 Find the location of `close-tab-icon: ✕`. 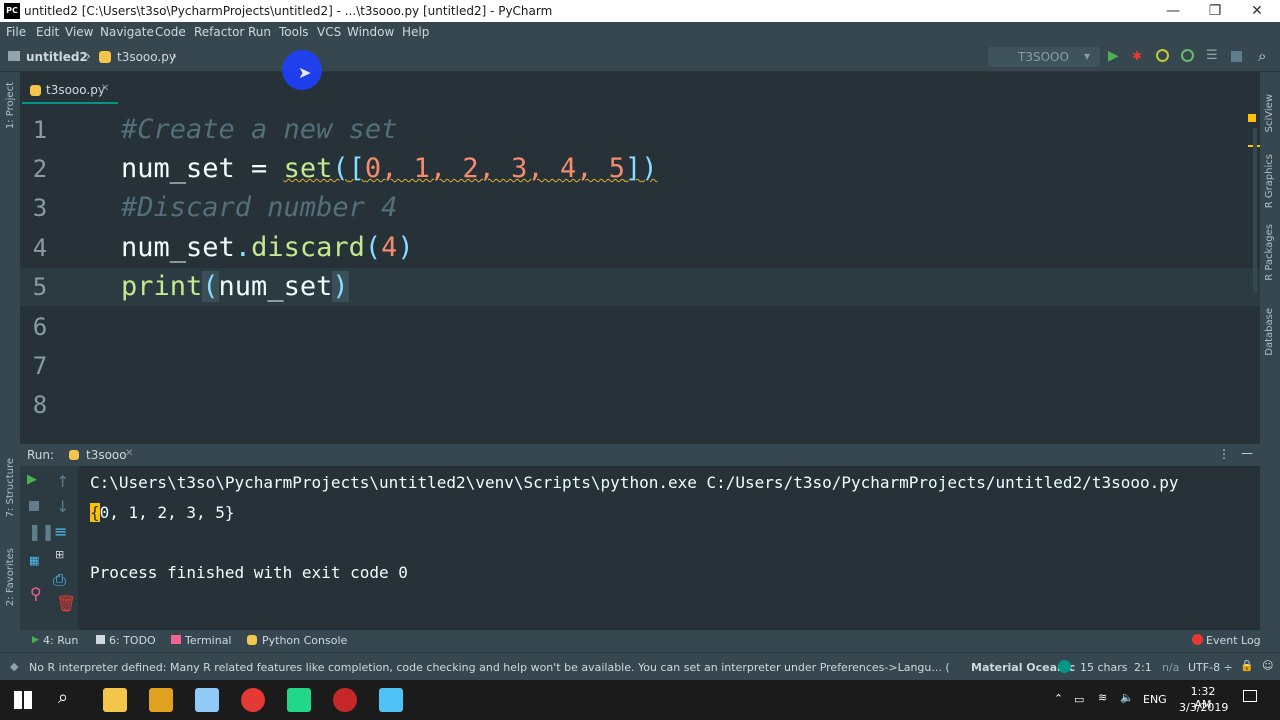

close-tab-icon: ✕ is located at coordinates (105, 88).